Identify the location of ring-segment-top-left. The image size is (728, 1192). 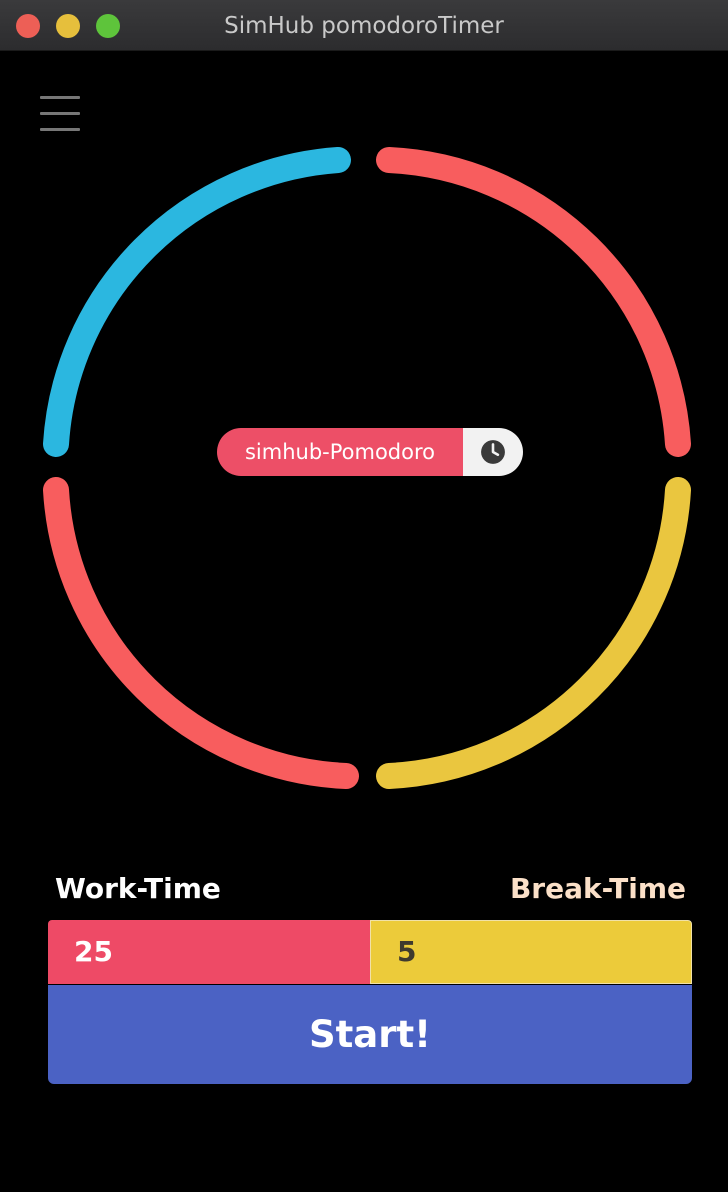
(197, 302).